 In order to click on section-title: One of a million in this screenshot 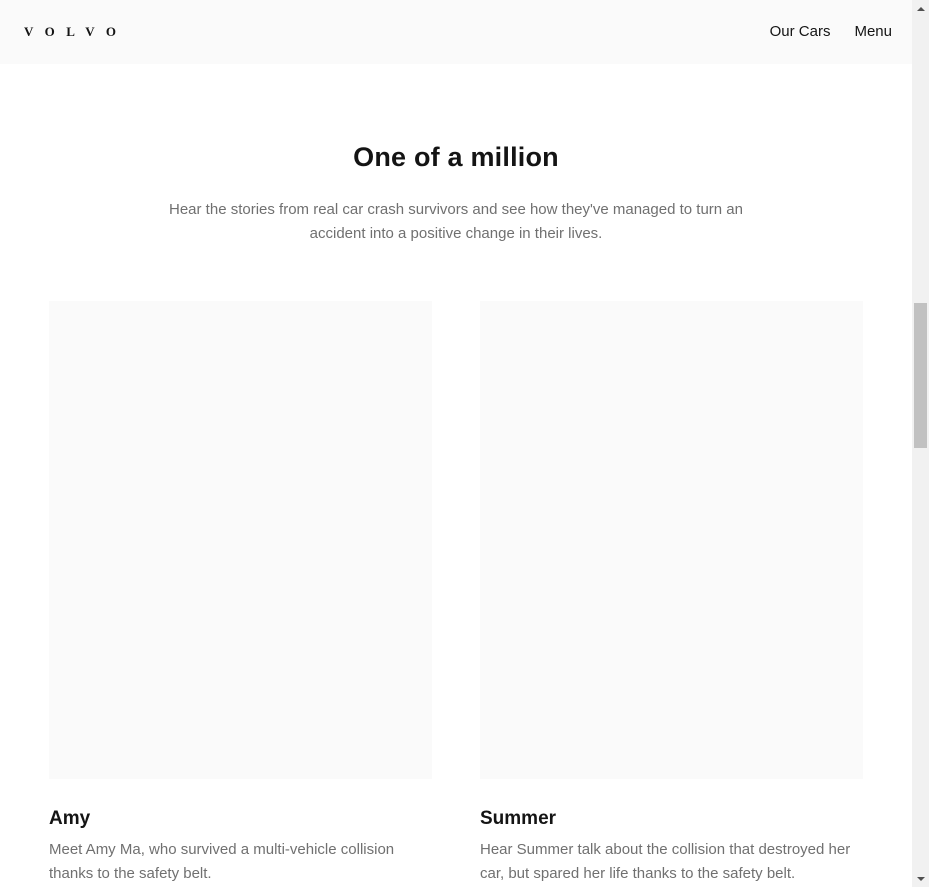, I will do `click(456, 157)`.